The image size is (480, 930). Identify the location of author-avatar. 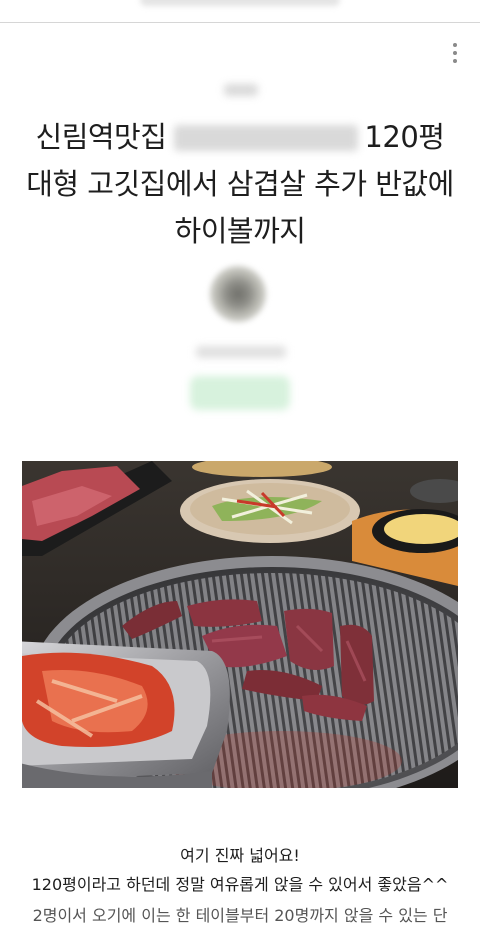
(238, 294).